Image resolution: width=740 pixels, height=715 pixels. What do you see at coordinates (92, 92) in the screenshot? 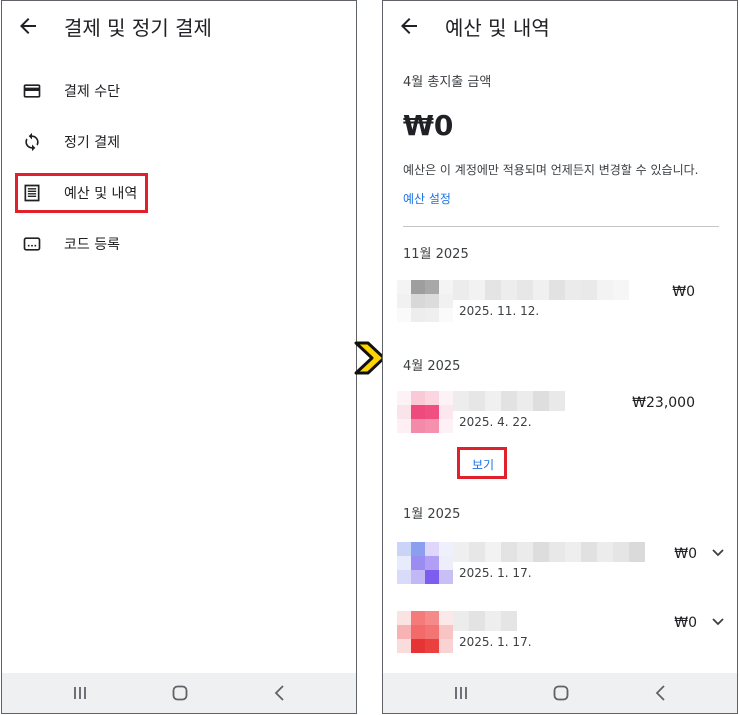
I see `menu-item-label: 결제 수단` at bounding box center [92, 92].